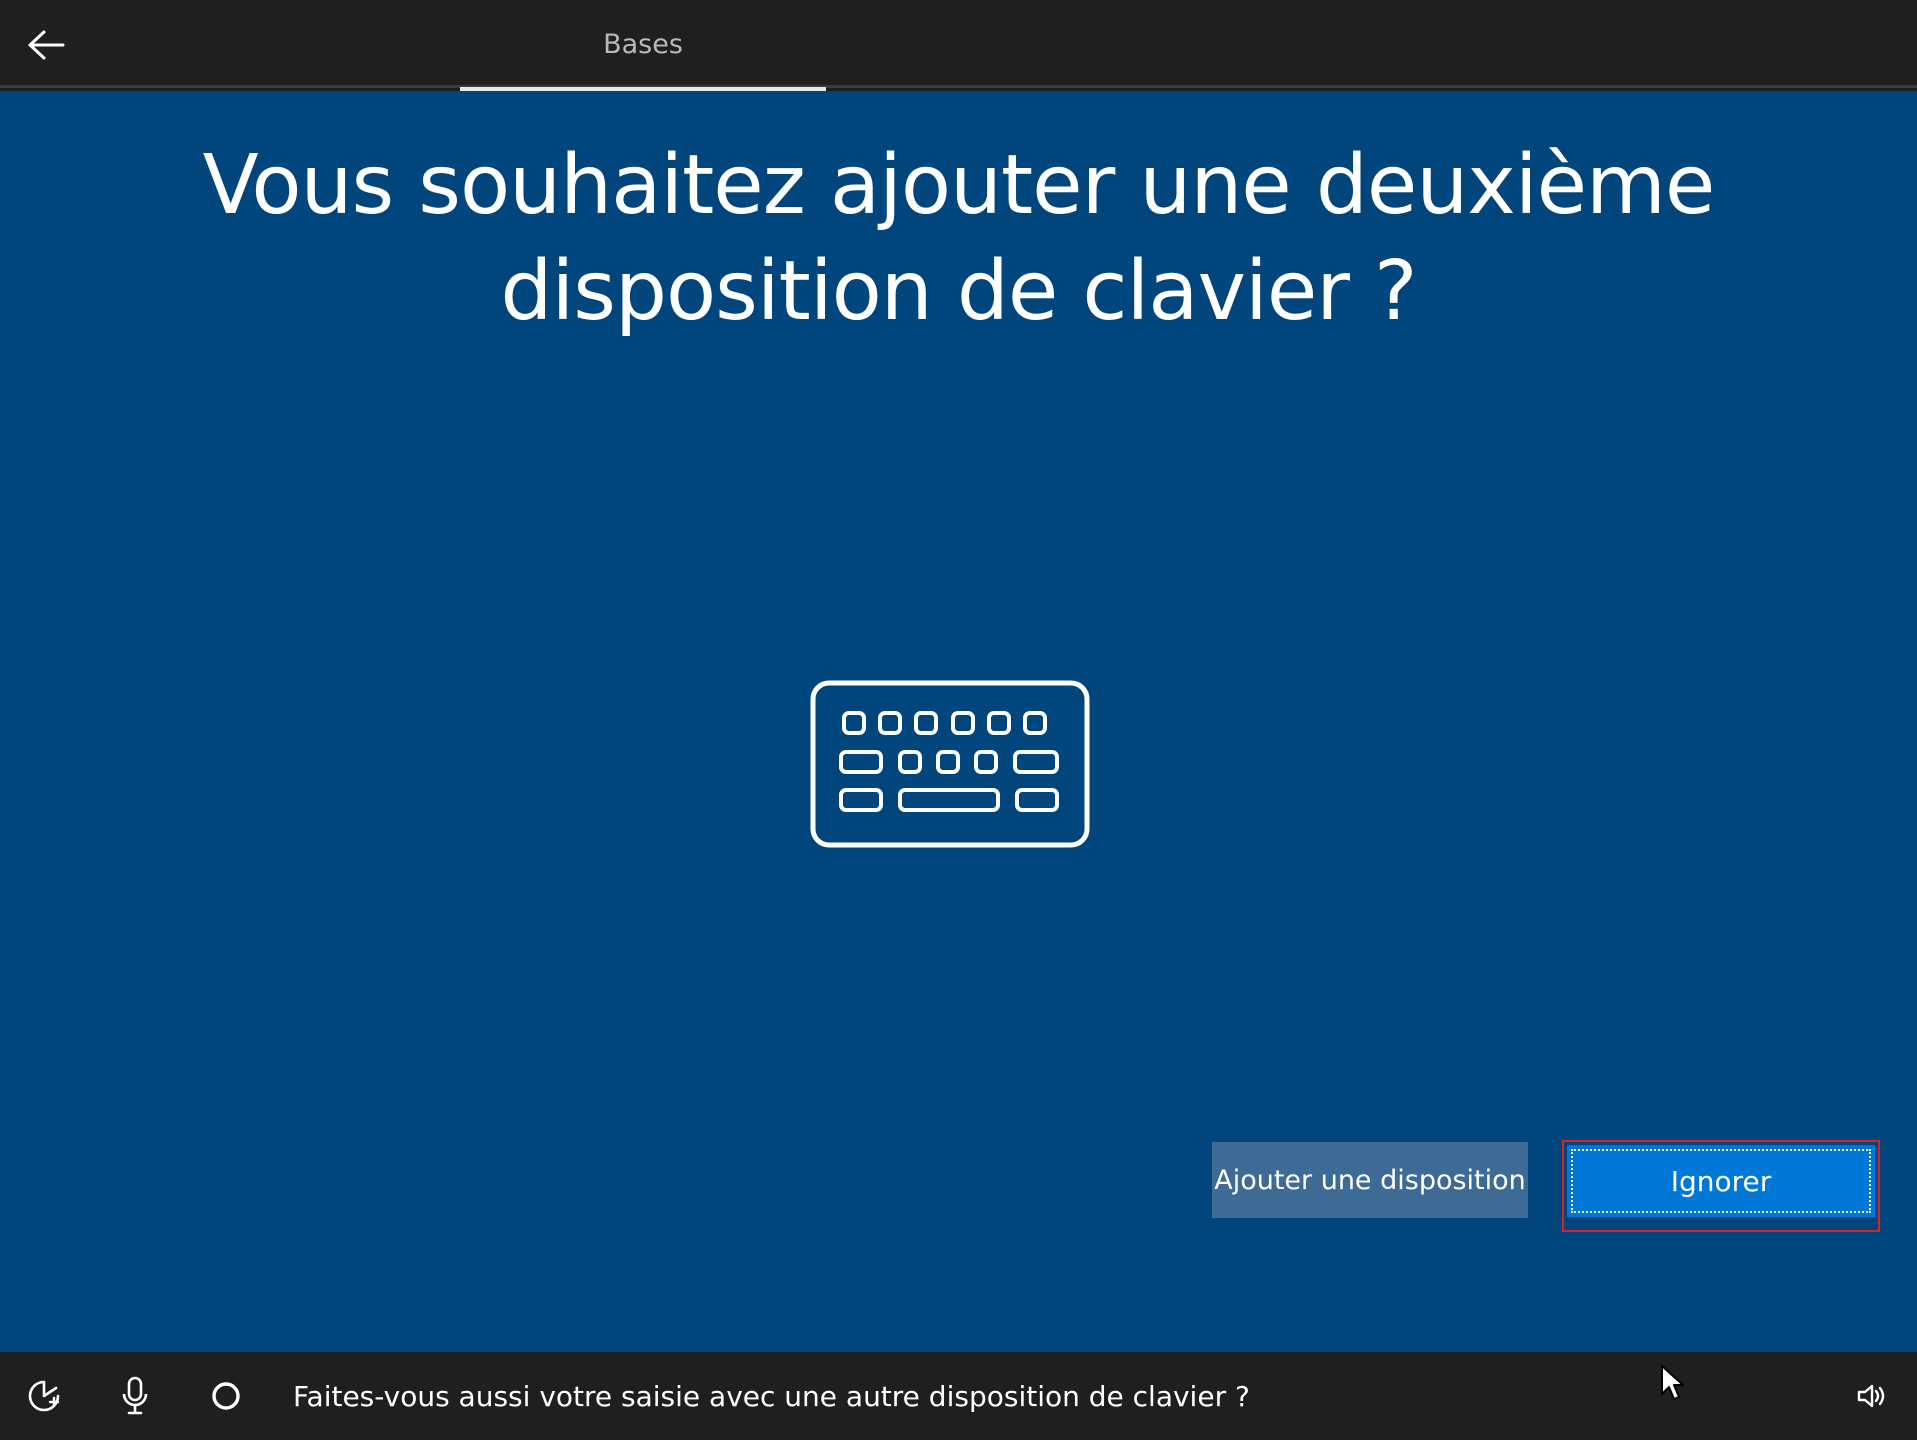 This screenshot has width=1917, height=1440. Describe the element at coordinates (1370, 1180) in the screenshot. I see `add-layout-button: Ajouter une disposition` at that location.